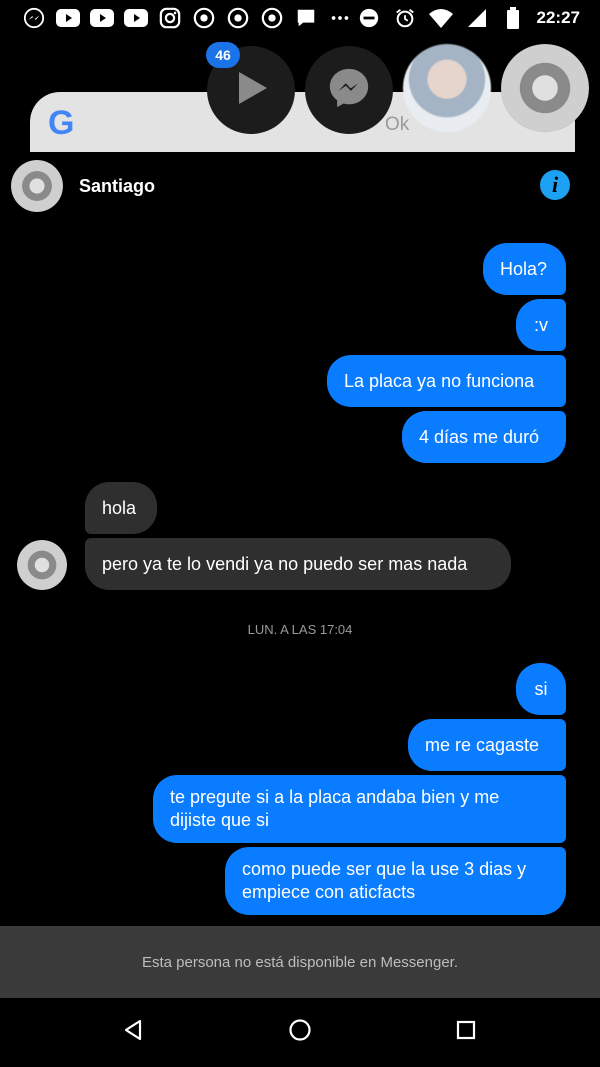 This screenshot has height=1067, width=600. What do you see at coordinates (555, 185) in the screenshot?
I see `info-icon: i` at bounding box center [555, 185].